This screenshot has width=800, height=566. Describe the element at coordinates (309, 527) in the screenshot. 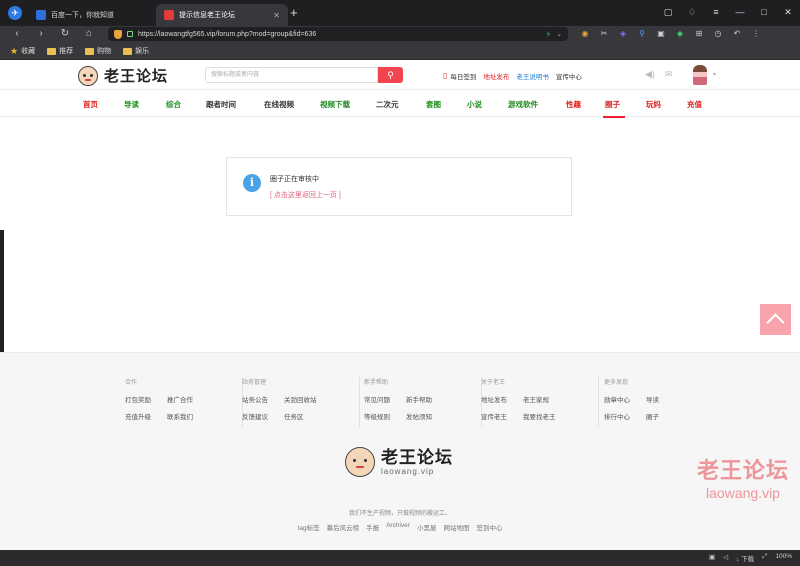

I see `footer-bottom-link: tag标签` at that location.